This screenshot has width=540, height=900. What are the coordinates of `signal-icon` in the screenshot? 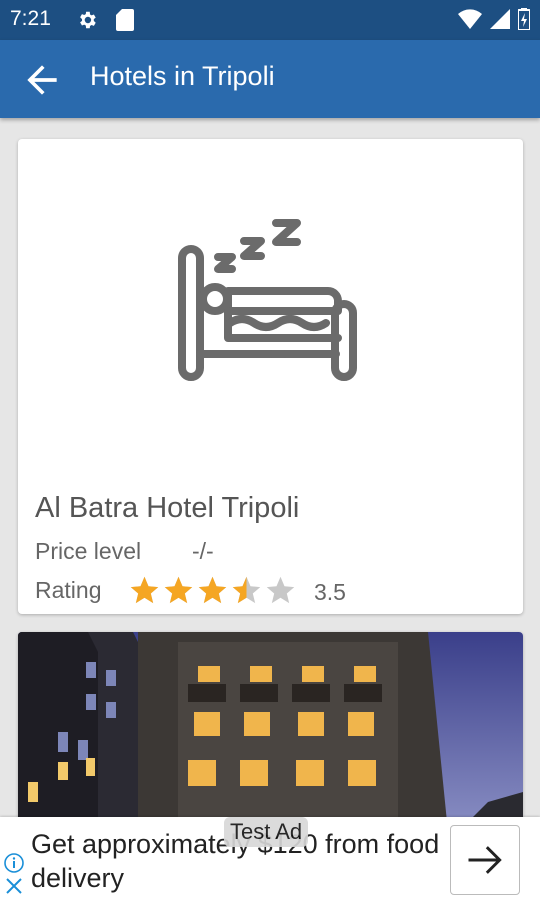 It's located at (500, 21).